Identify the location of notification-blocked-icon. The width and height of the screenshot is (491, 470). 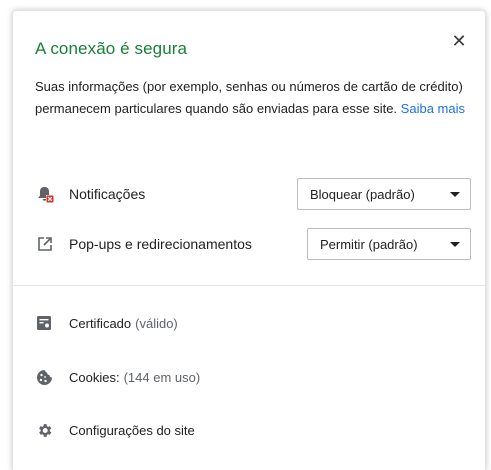
(45, 194).